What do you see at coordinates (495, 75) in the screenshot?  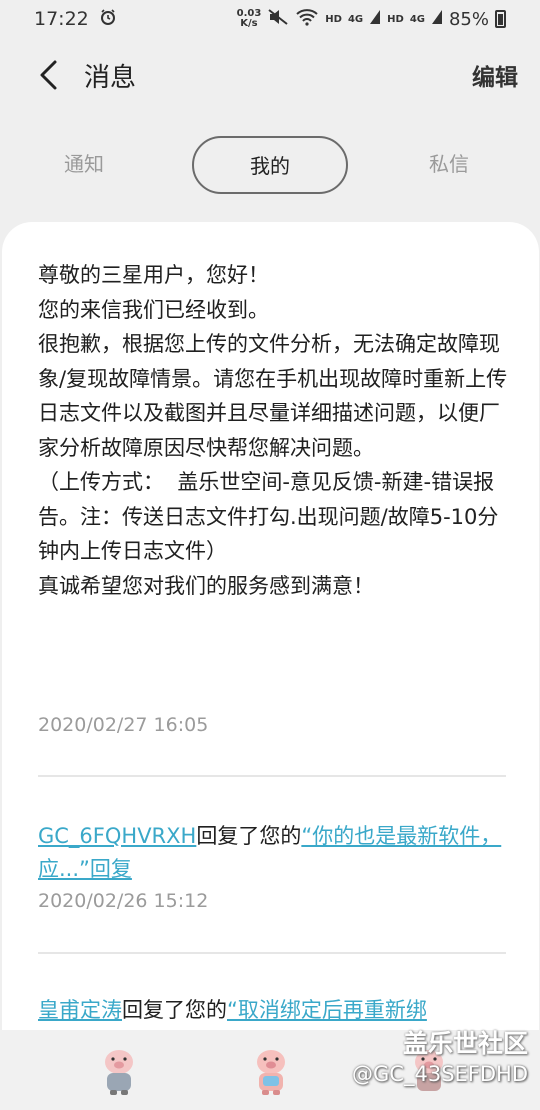 I see `edit-button: 编辑` at bounding box center [495, 75].